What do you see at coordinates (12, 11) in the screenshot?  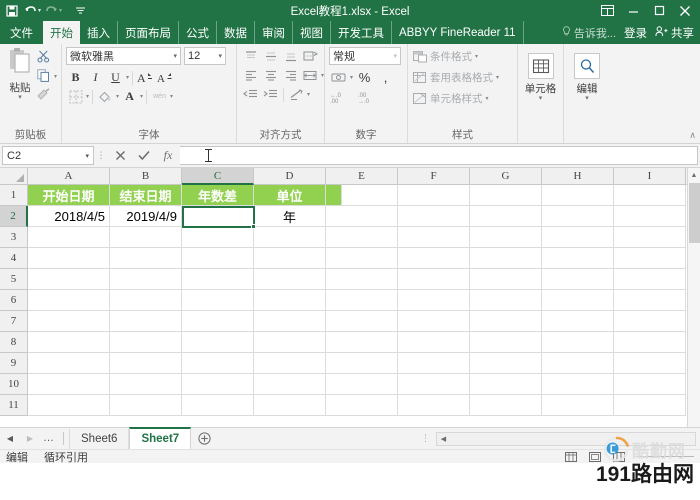 I see `save-icon` at bounding box center [12, 11].